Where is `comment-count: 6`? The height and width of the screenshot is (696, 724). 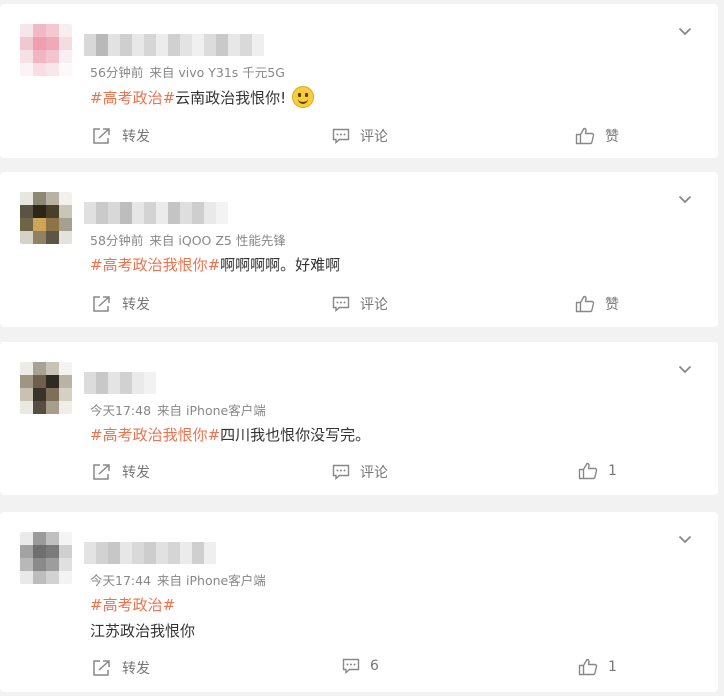
comment-count: 6 is located at coordinates (374, 666).